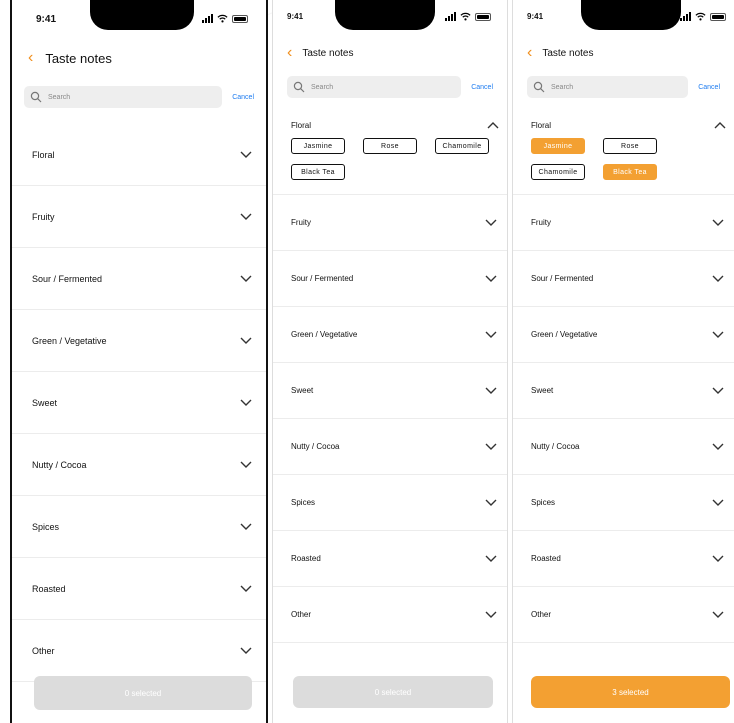  Describe the element at coordinates (685, 16) in the screenshot. I see `signal-icon` at that location.